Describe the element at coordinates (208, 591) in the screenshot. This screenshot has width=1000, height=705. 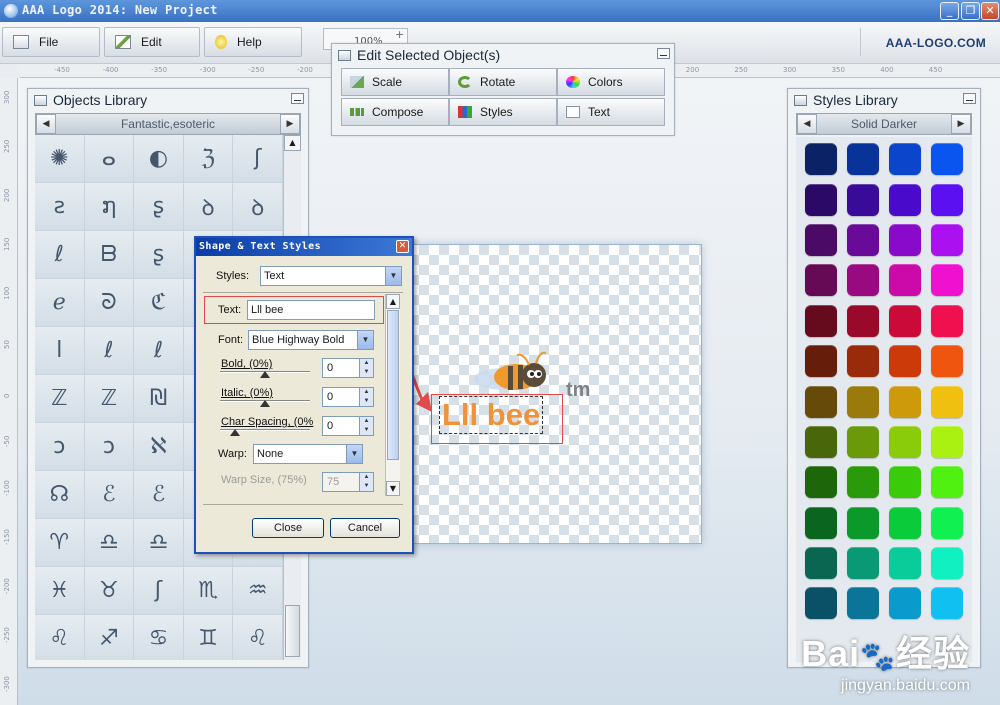
I see `library-object-item: ♏` at that location.